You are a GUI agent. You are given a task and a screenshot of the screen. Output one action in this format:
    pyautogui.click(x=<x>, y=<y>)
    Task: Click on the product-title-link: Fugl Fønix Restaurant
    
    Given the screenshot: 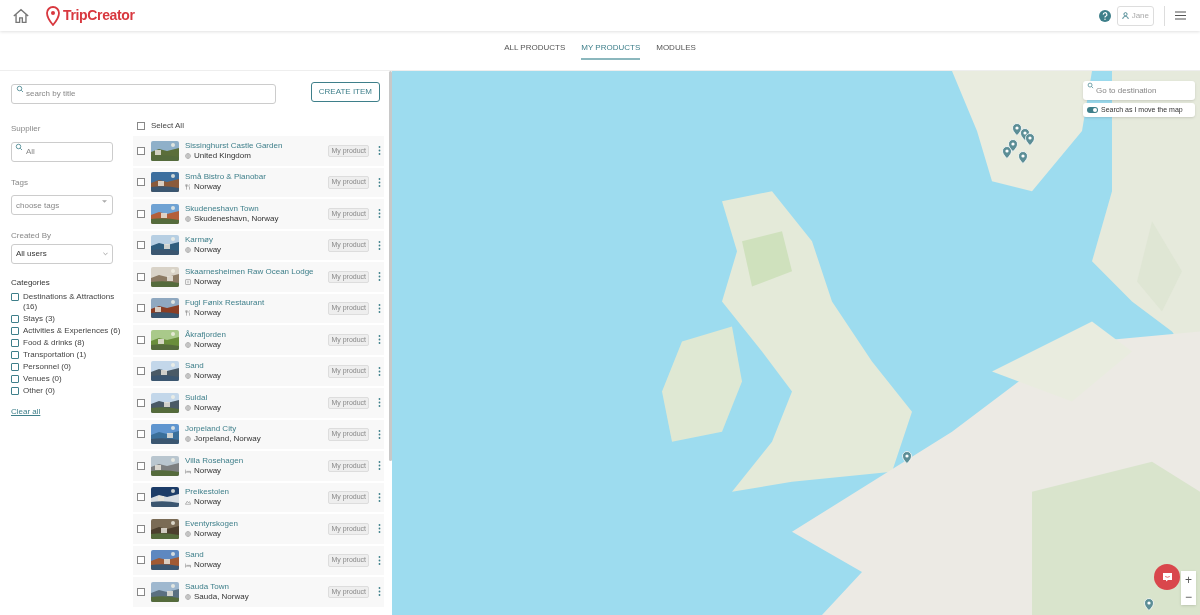 What is the action you would take?
    pyautogui.click(x=225, y=303)
    